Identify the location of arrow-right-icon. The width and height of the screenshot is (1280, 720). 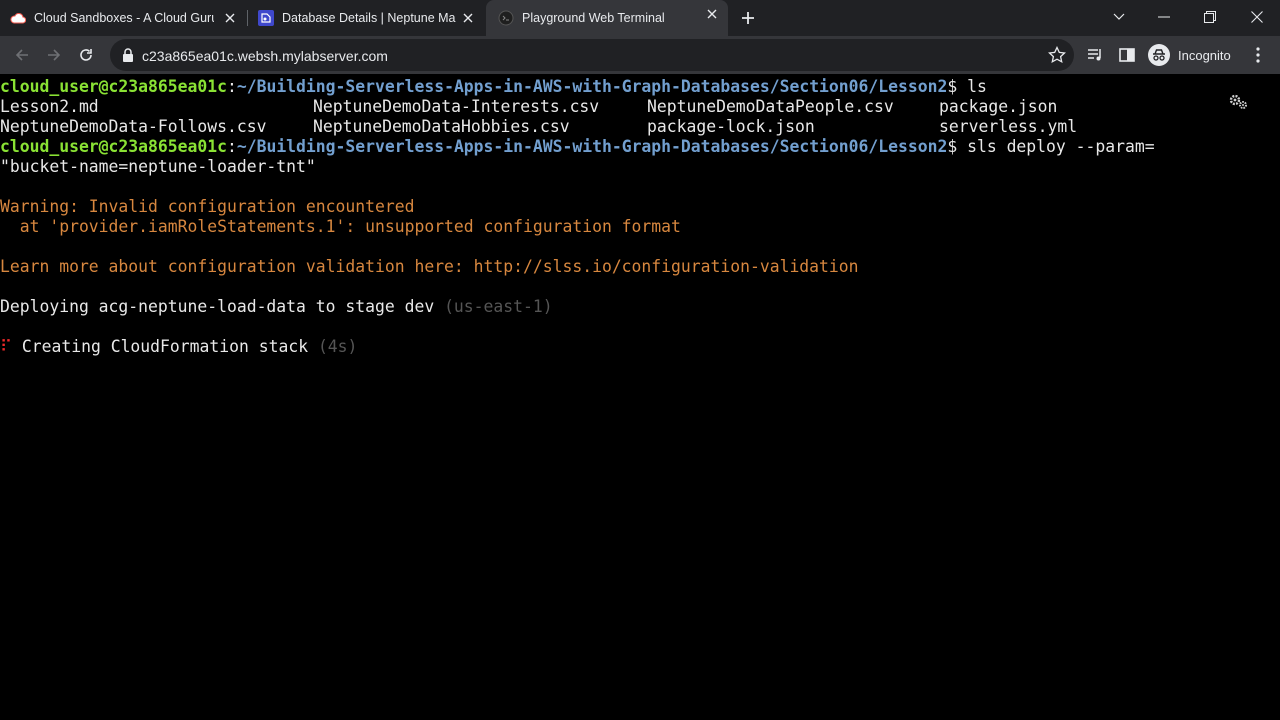
(54, 55).